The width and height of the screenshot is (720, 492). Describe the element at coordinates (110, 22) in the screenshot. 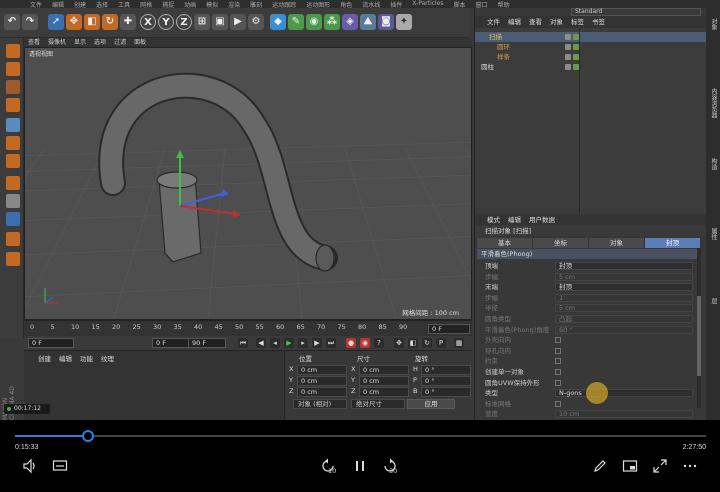

I see `rotate-tool-button: ↻` at that location.